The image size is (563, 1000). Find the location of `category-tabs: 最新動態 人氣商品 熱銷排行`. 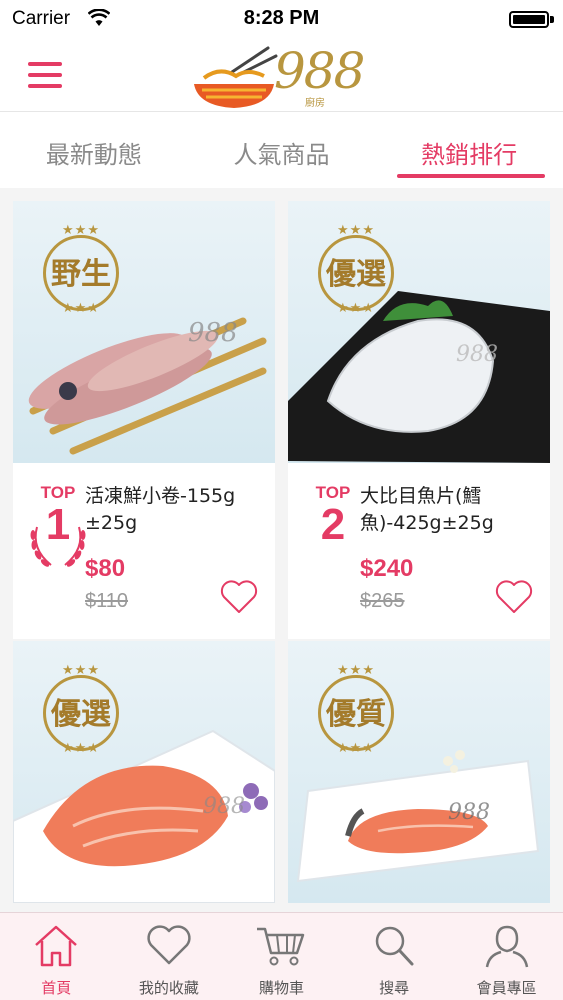

category-tabs: 最新動態 人氣商品 熱銷排行 is located at coordinates (281, 150).